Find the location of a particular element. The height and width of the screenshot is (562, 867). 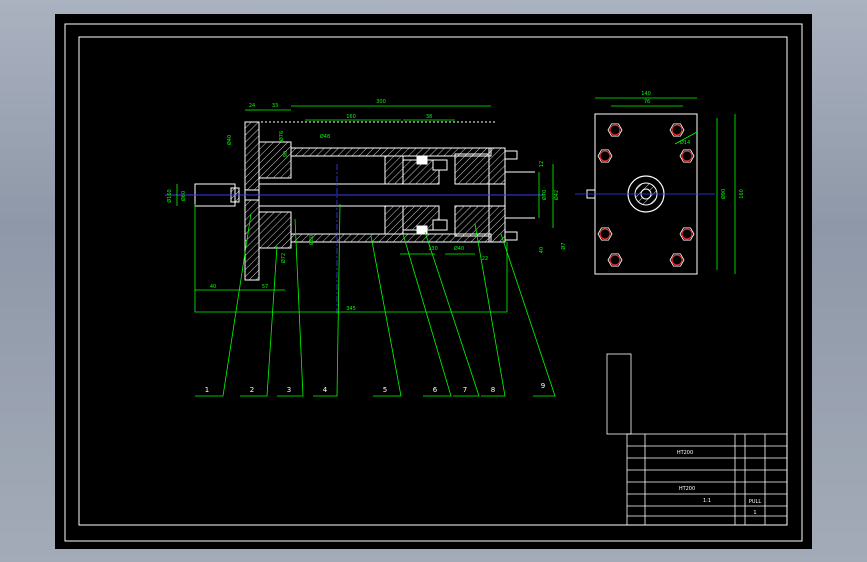

part-balloon: 1 is located at coordinates (207, 390).